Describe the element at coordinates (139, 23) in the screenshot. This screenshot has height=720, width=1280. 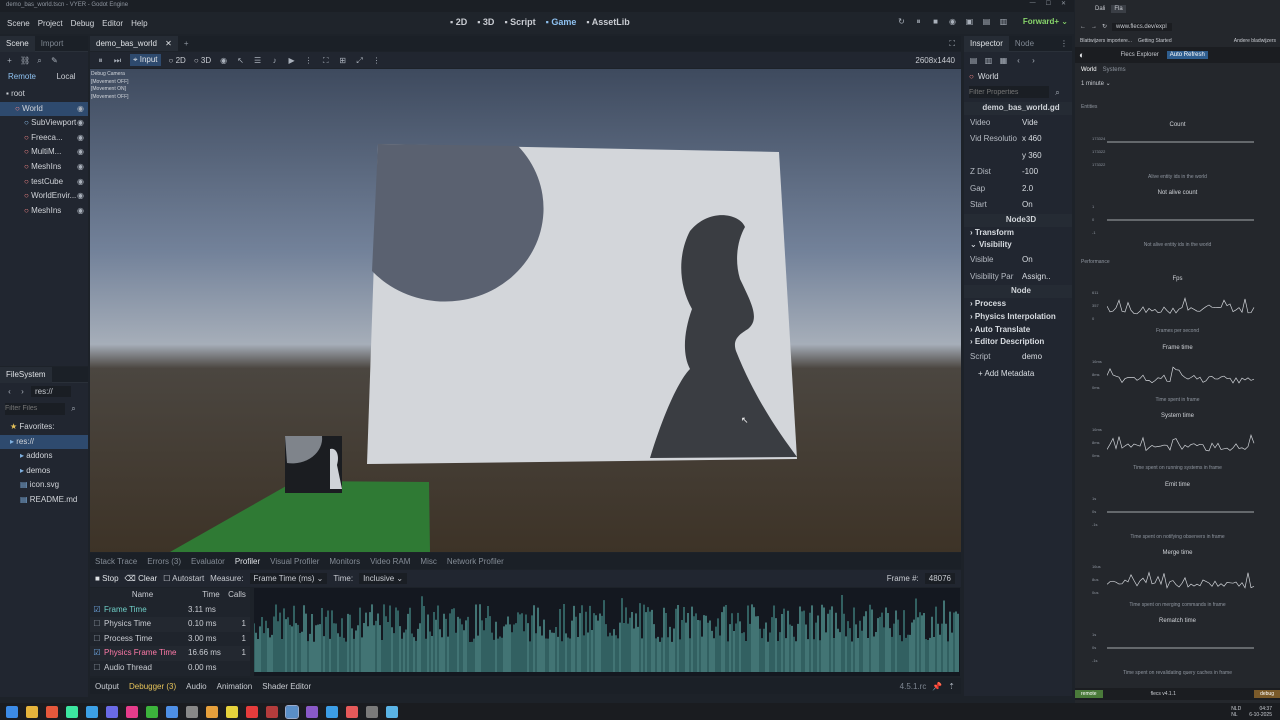
I see `menu-item: Help` at that location.